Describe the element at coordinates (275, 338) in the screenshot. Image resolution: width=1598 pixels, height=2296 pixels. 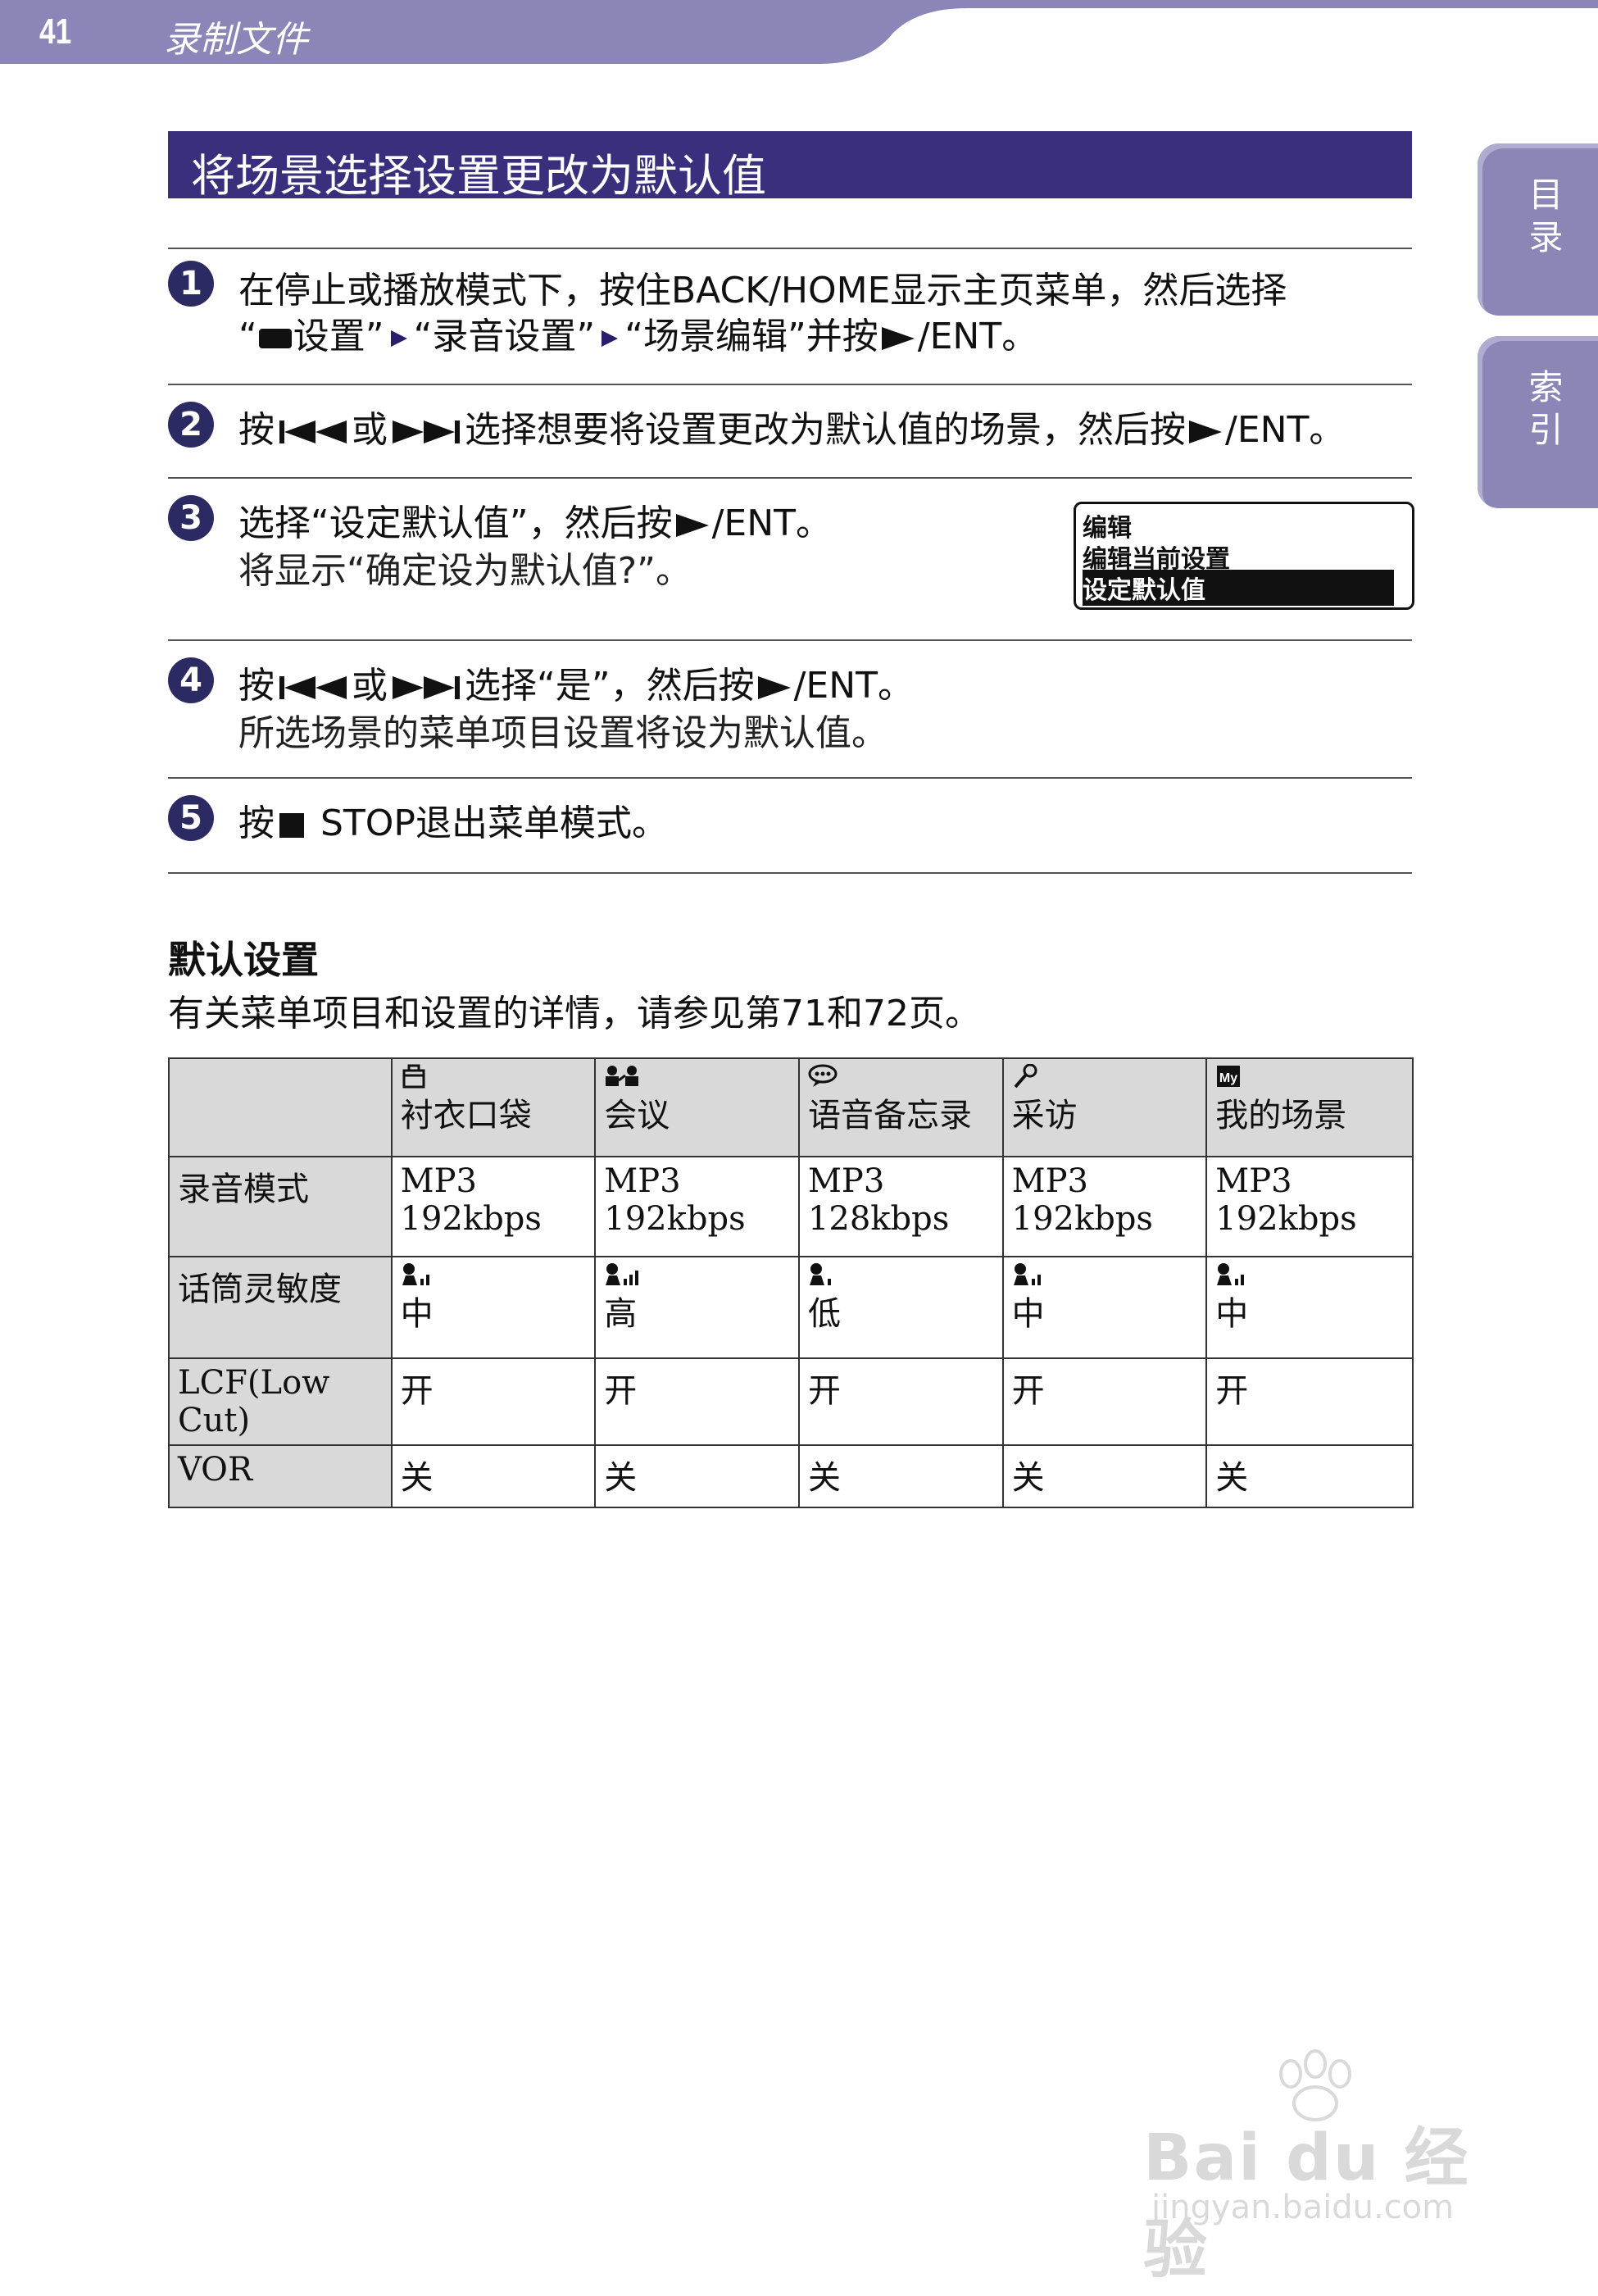
I see `toolbox-icon` at that location.